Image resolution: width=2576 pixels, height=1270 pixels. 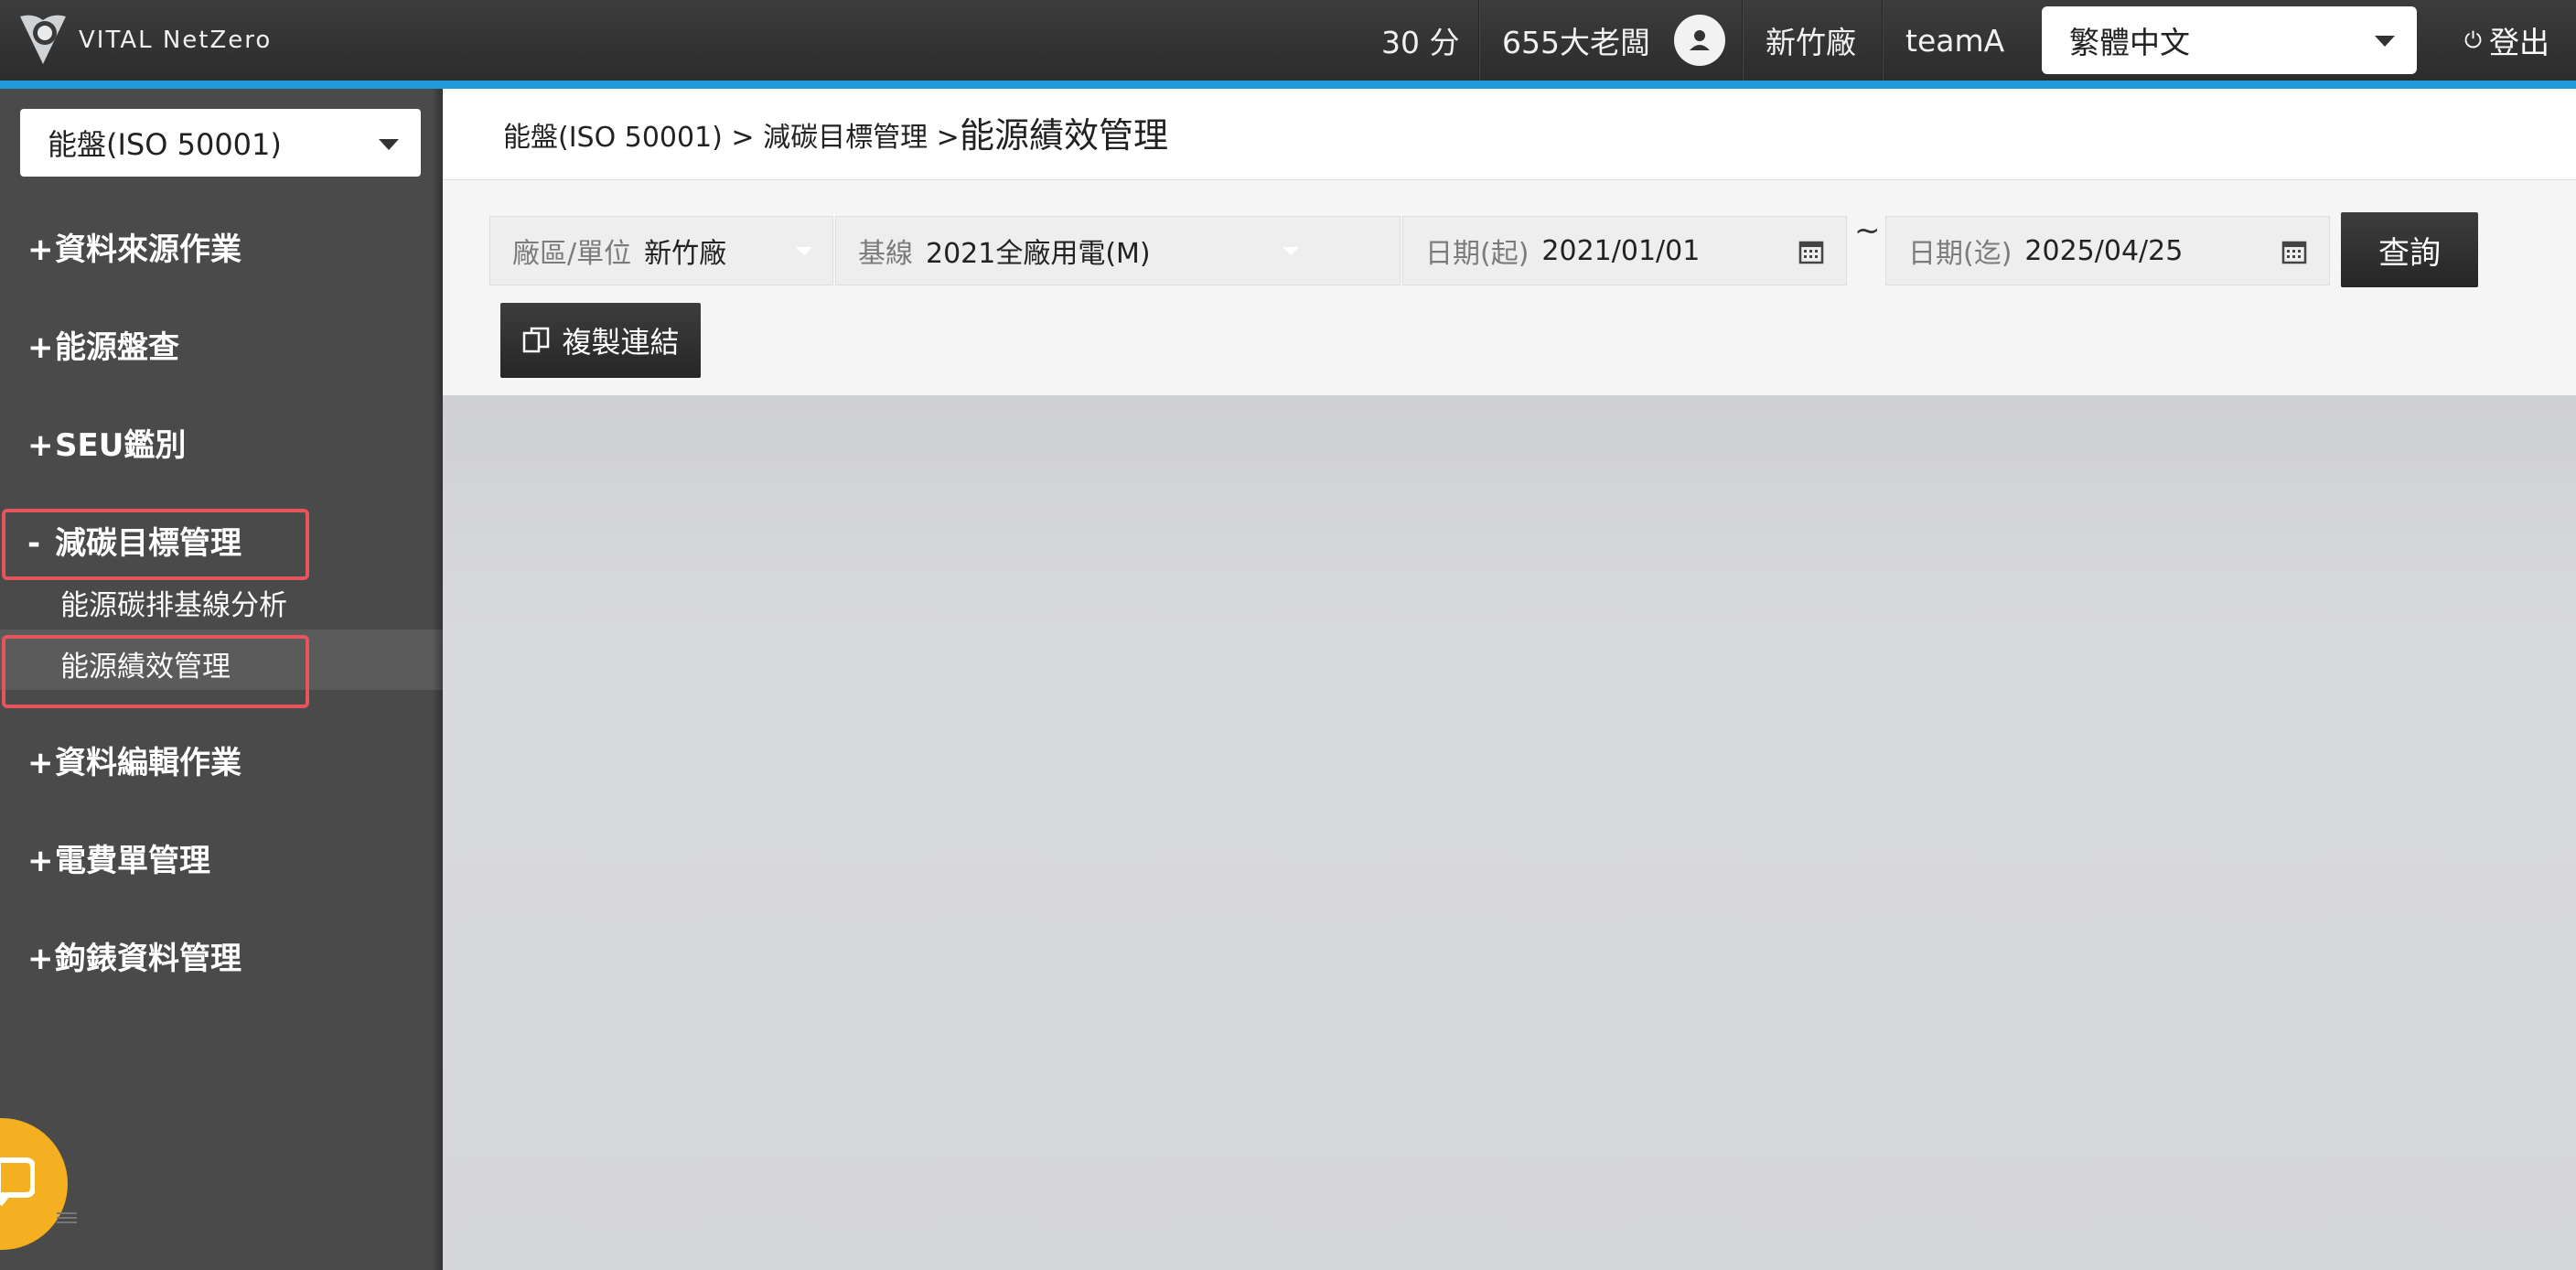 I want to click on score-display: 30 分, so click(x=1421, y=42).